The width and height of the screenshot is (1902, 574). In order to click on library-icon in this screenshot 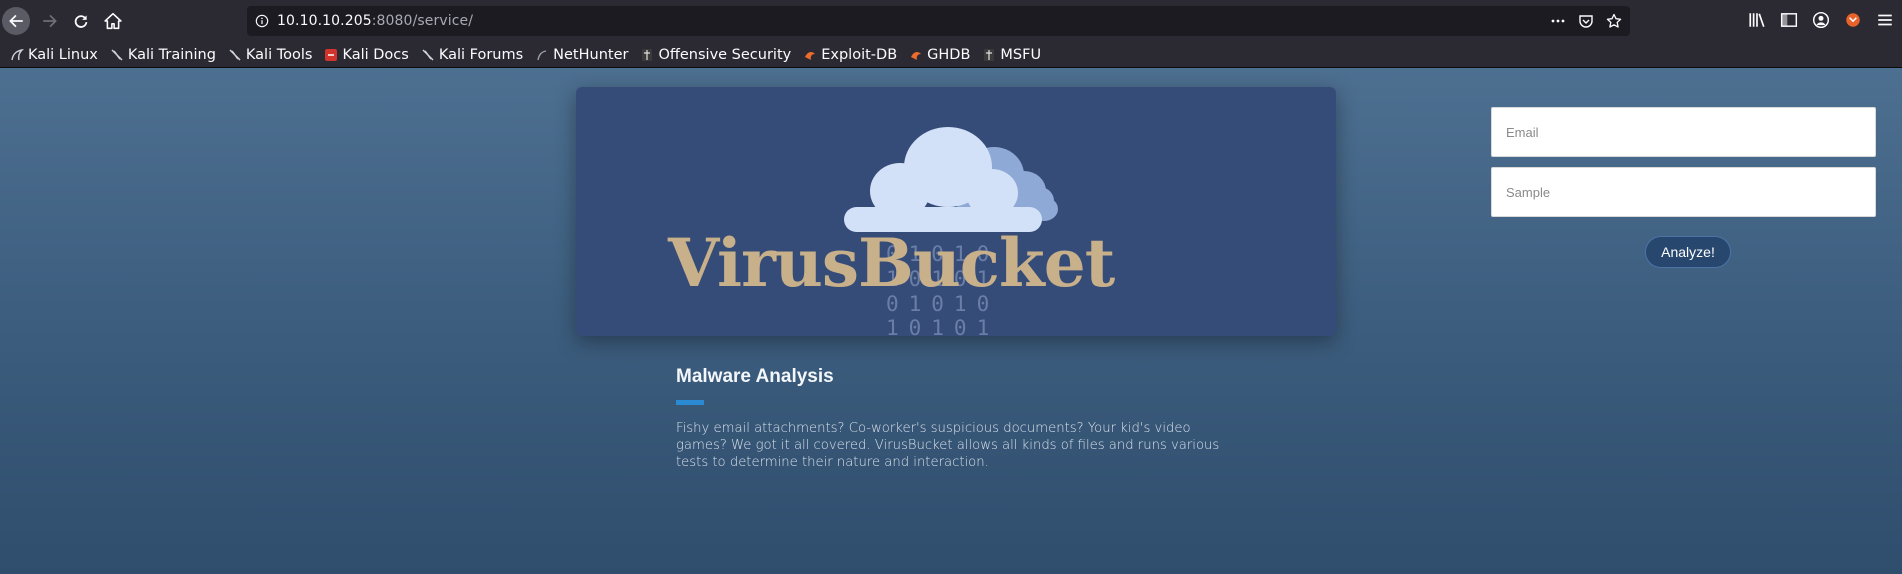, I will do `click(1757, 20)`.